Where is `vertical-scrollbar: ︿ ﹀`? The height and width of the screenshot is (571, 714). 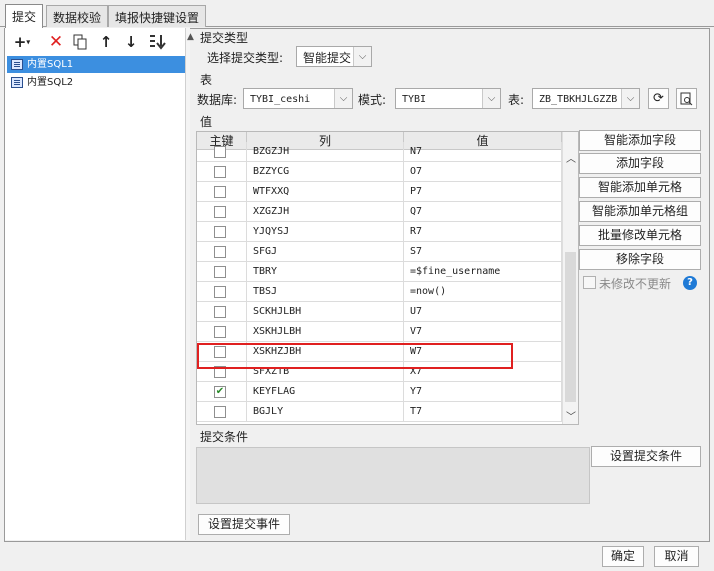 vertical-scrollbar: ︿ ﹀ is located at coordinates (570, 278).